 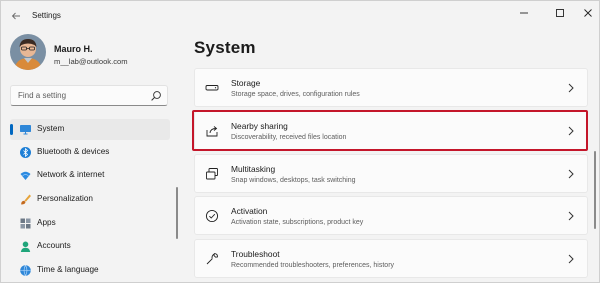 I want to click on wrench-icon, so click(x=212, y=259).